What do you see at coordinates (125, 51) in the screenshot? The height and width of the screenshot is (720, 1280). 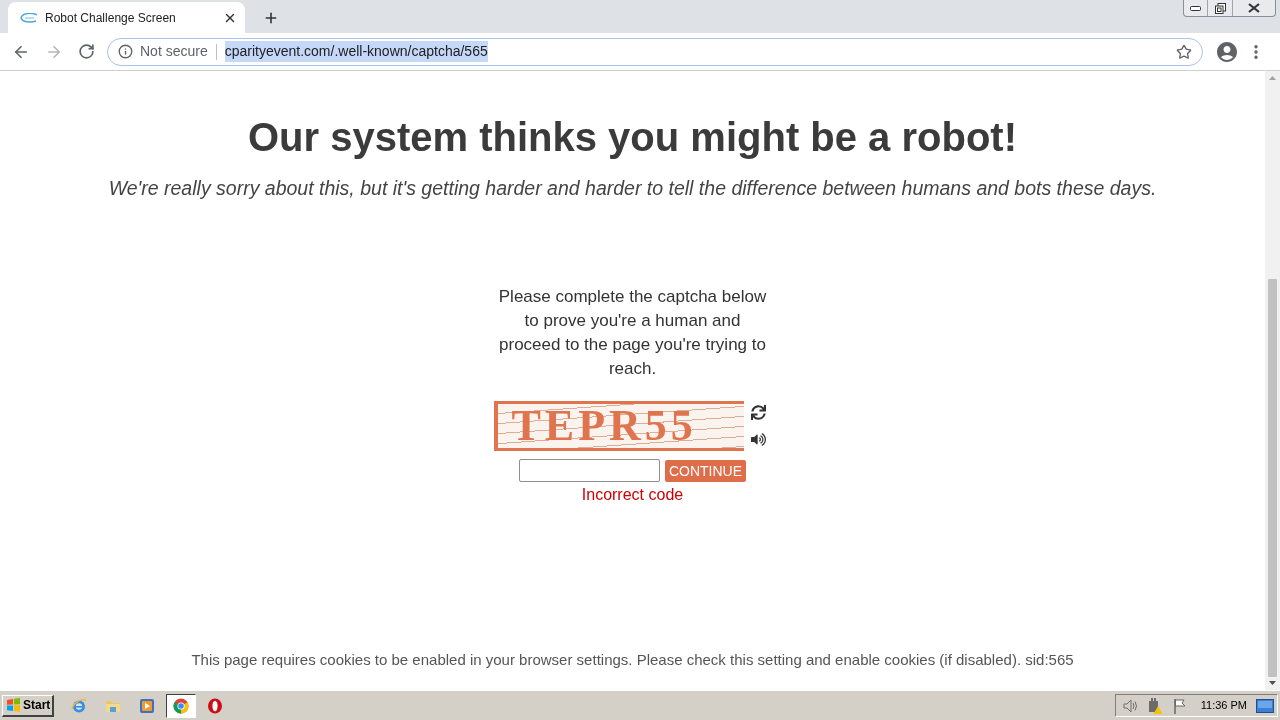 I see `info-icon` at bounding box center [125, 51].